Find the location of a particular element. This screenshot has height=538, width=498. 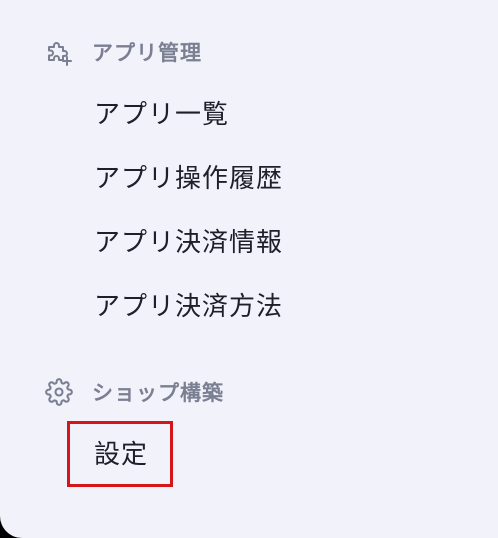

section-header-shop-building: ショップ構築 is located at coordinates (134, 392).